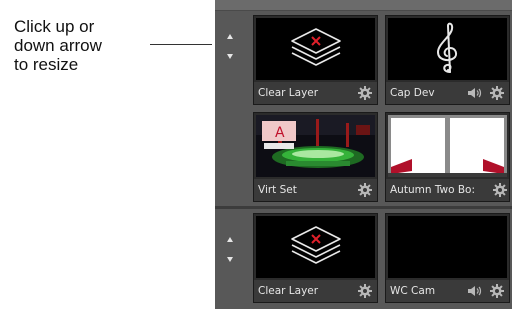 This screenshot has height=309, width=512. Describe the element at coordinates (46, 64) in the screenshot. I see `callout-line-3: to resize` at that location.